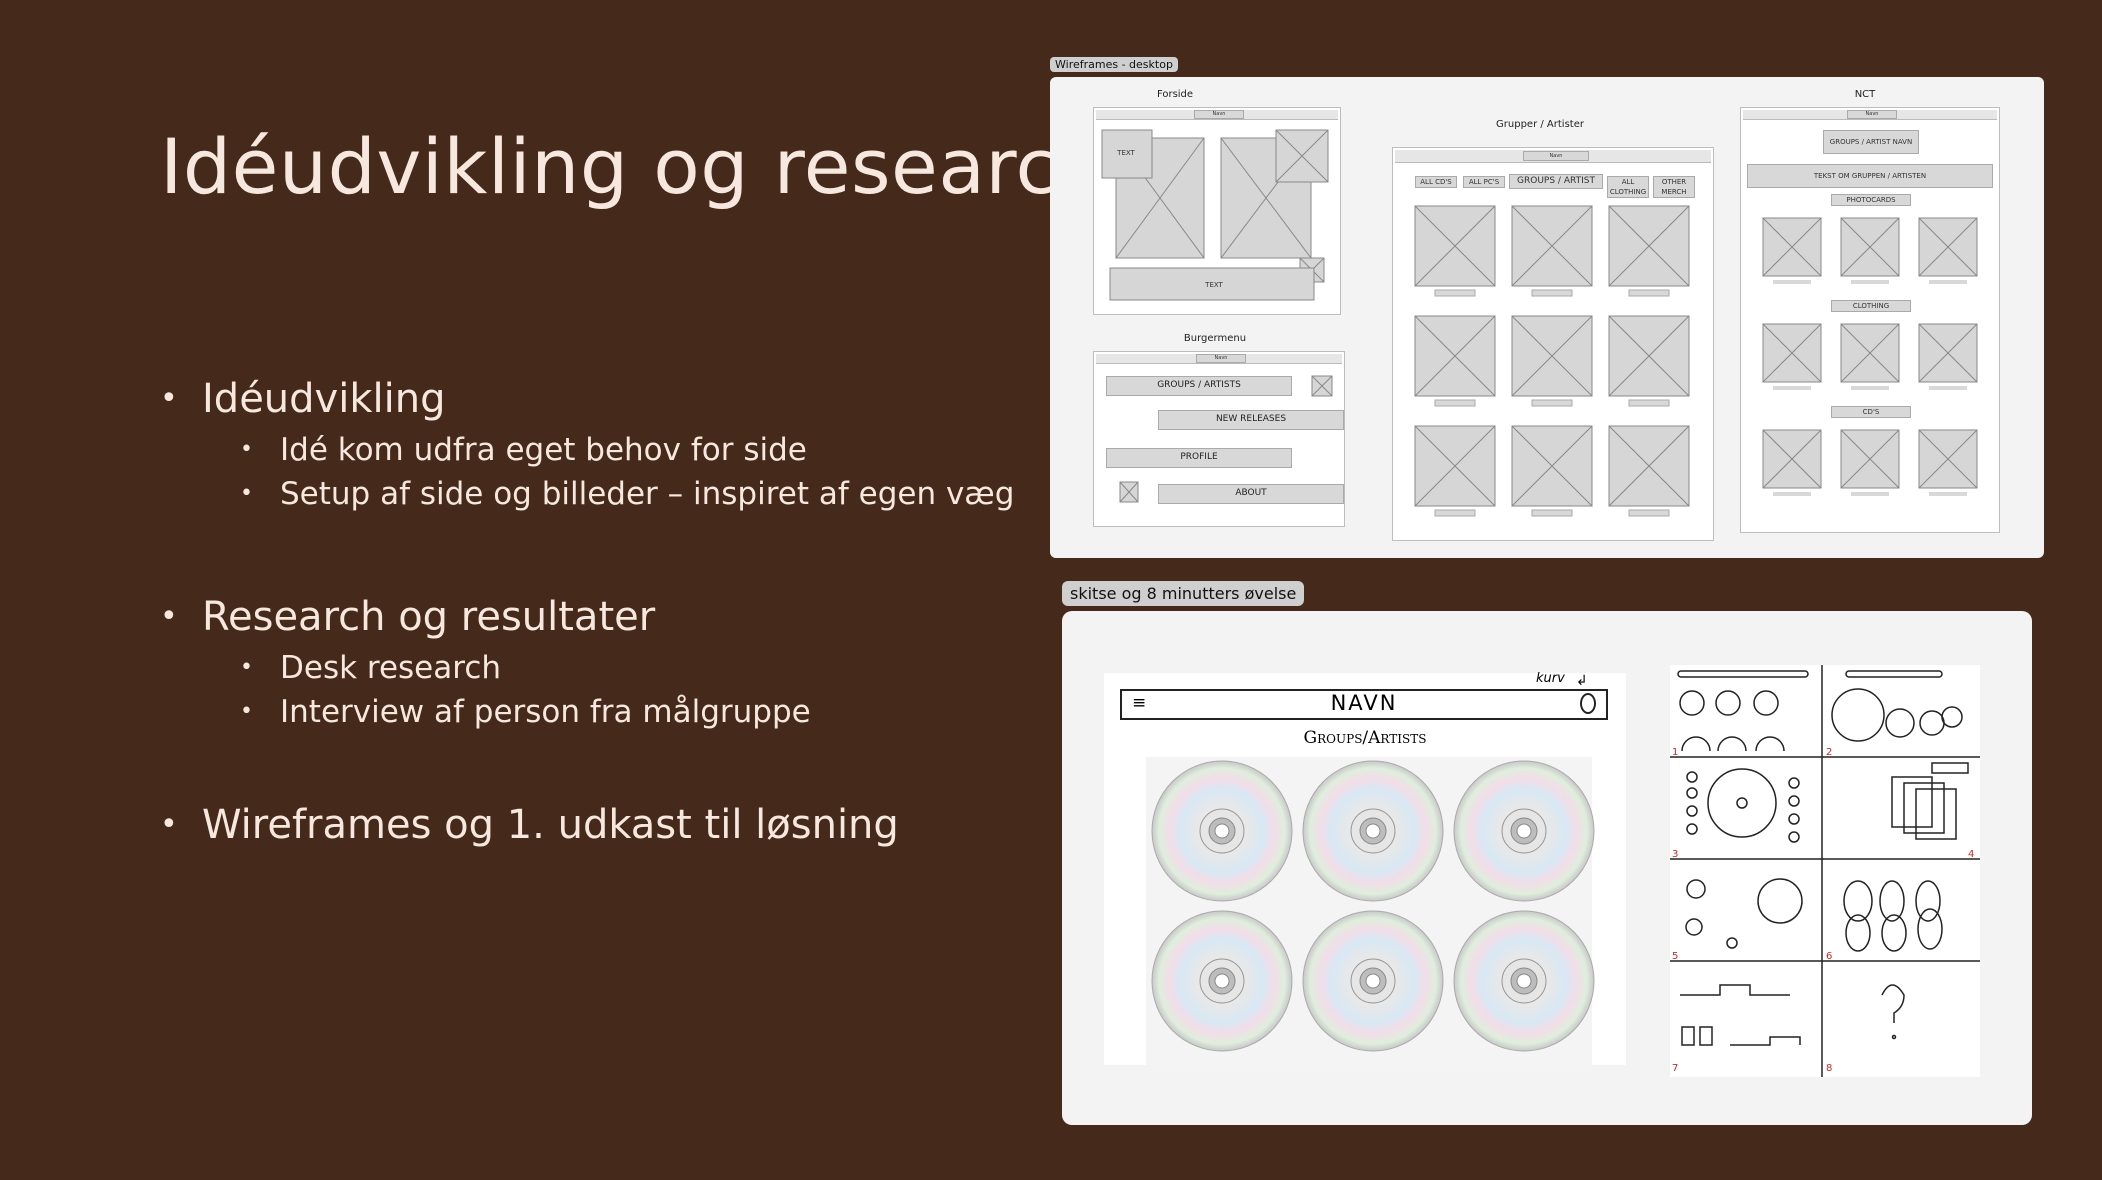  Describe the element at coordinates (587, 668) in the screenshot. I see `sub-bullet: Desk research` at that location.